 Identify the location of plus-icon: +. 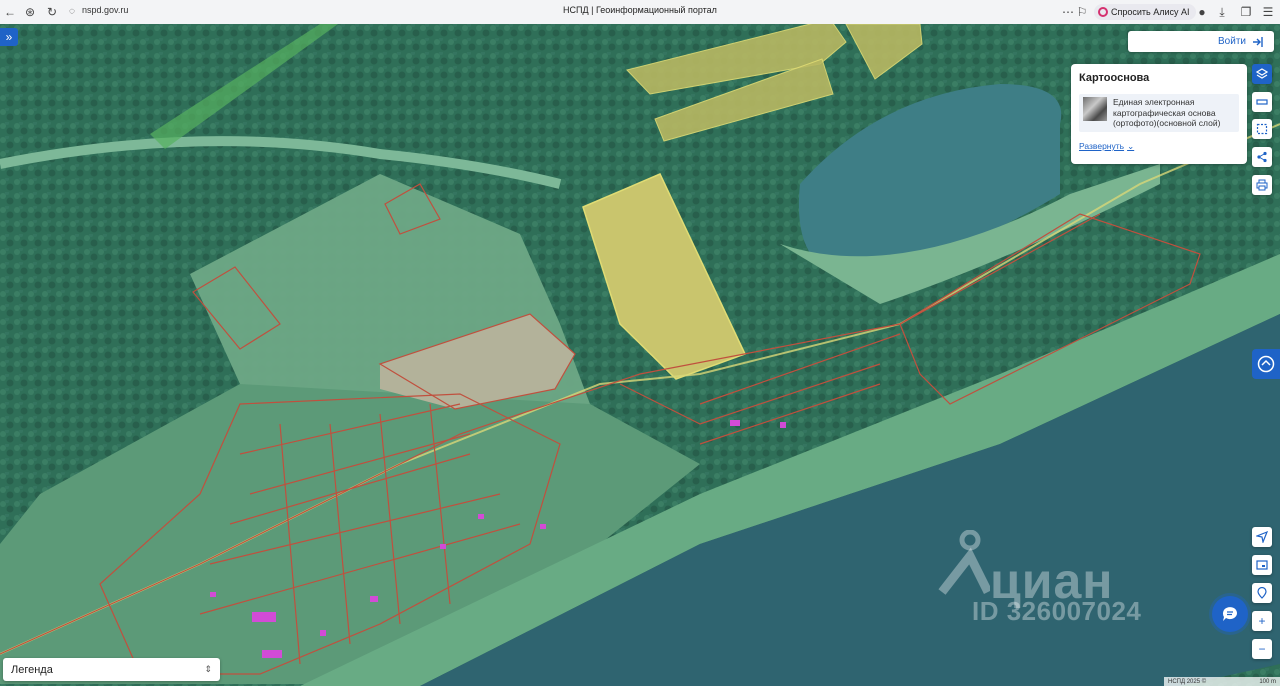
(1262, 621).